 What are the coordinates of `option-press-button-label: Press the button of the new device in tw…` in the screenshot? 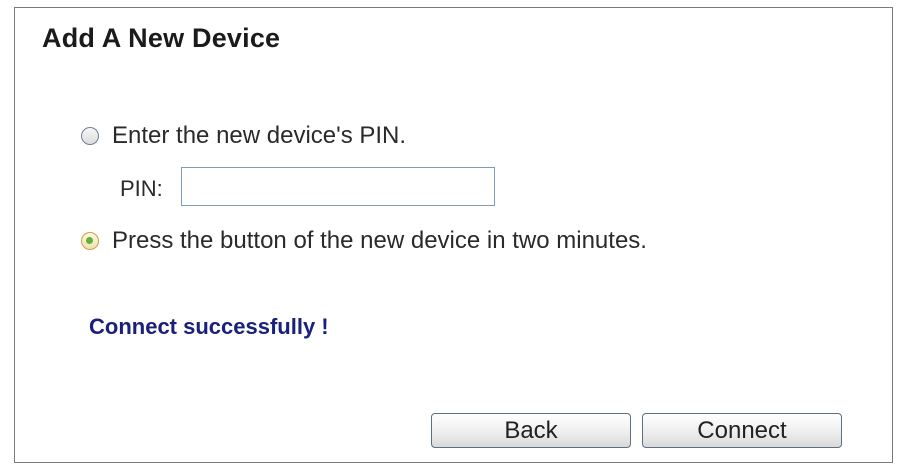 It's located at (379, 240).